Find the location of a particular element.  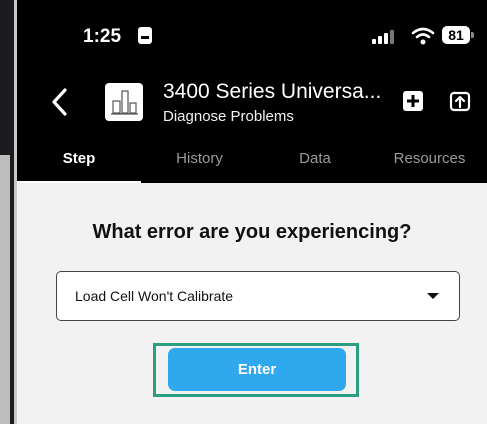

wifi-icon is located at coordinates (423, 36).